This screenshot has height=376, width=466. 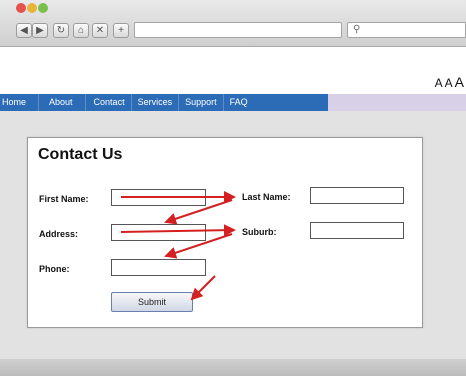 I want to click on suburb-label: Suburb:, so click(x=259, y=232).